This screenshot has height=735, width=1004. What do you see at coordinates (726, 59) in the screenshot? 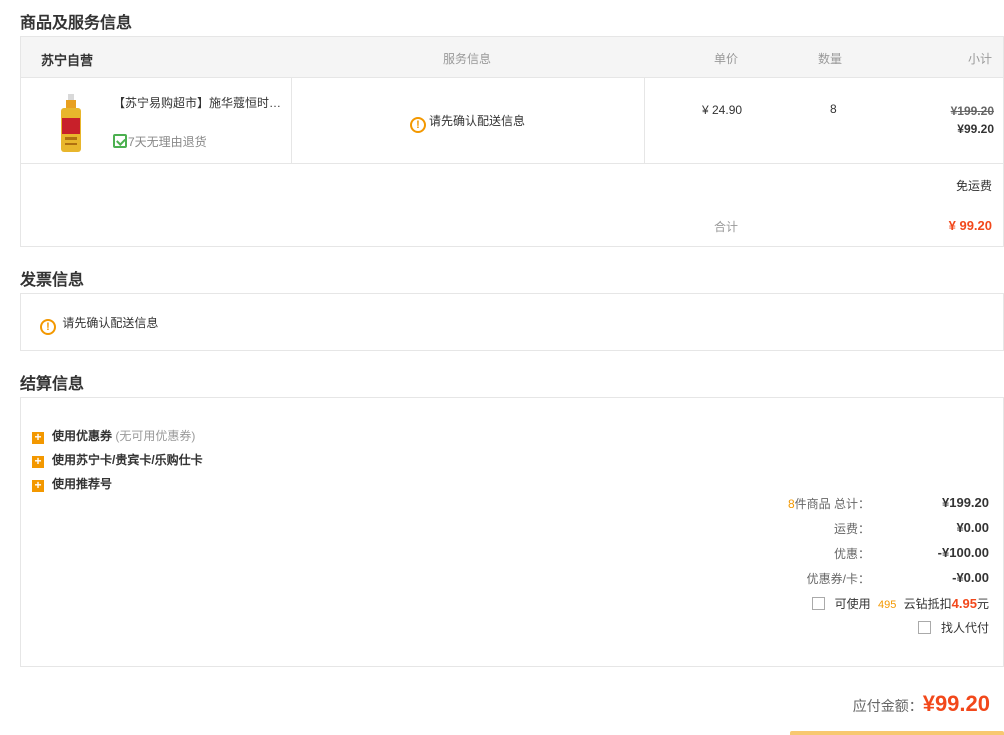
I see `column-price: 单价` at bounding box center [726, 59].